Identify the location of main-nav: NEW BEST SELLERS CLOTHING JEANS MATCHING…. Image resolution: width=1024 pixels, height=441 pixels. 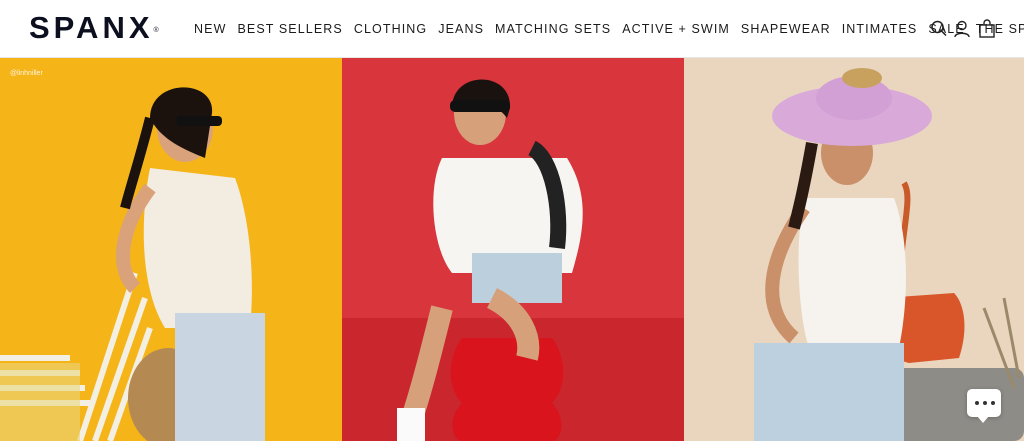
(609, 29).